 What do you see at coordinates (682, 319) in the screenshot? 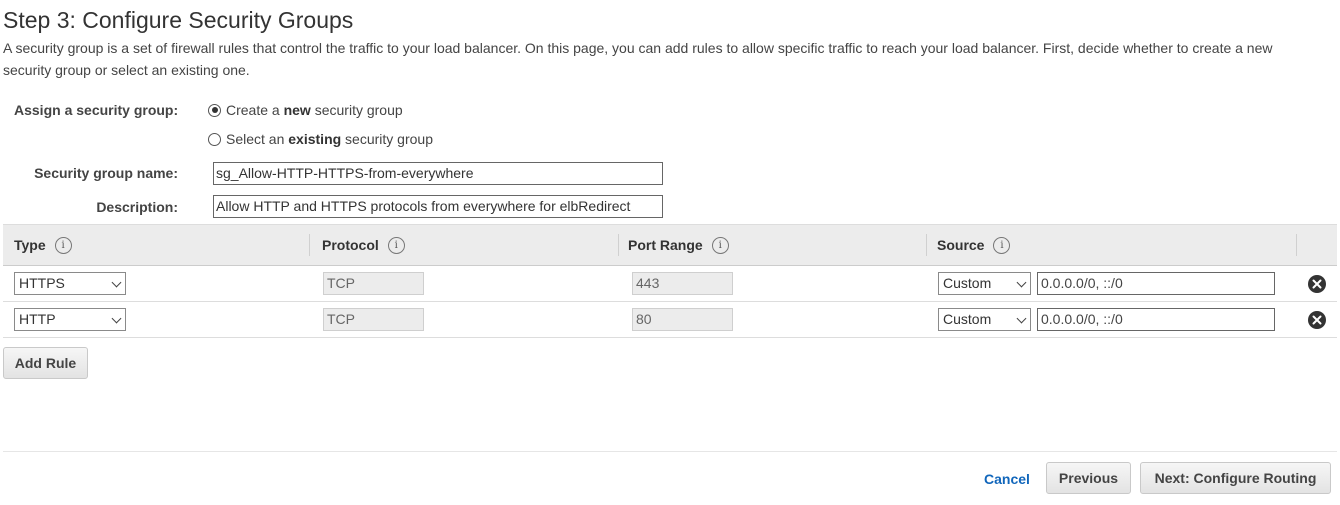
I see `rule-port-range-field: 80` at bounding box center [682, 319].